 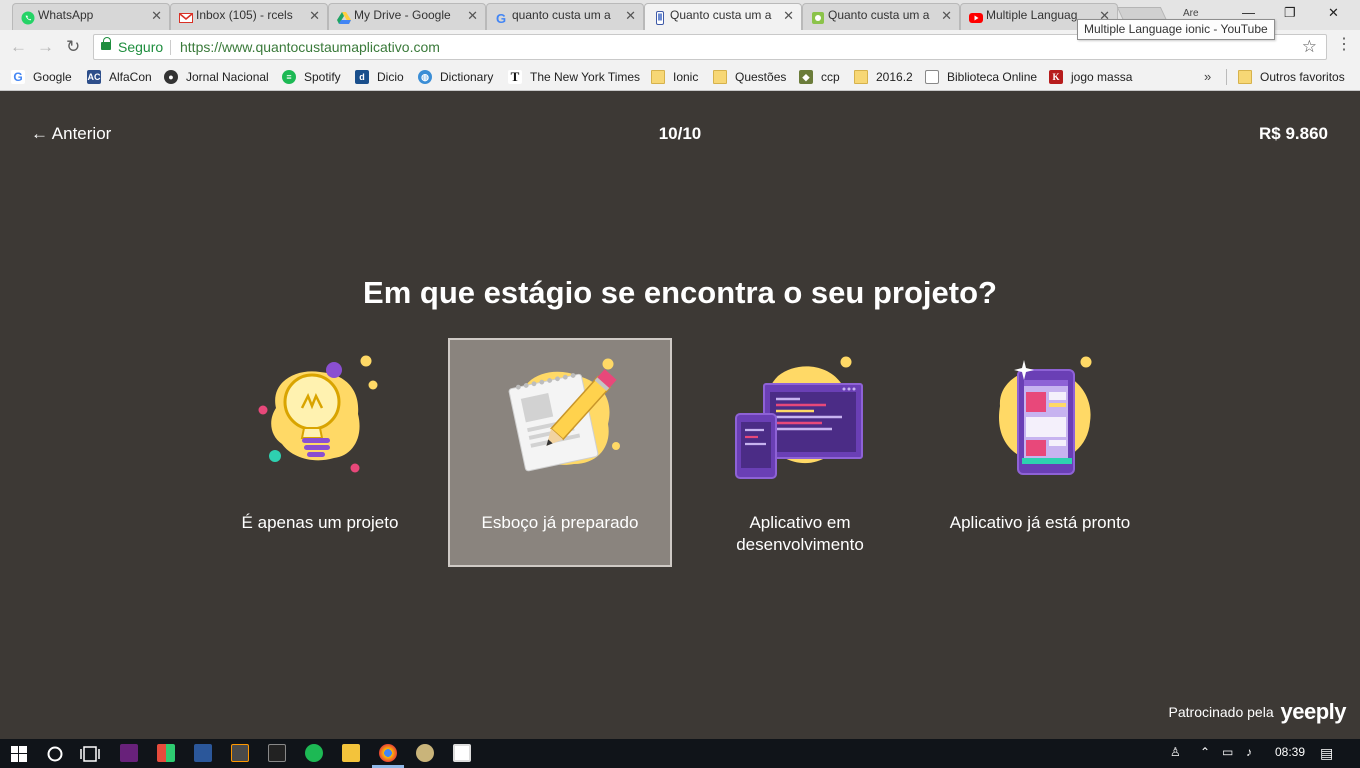 What do you see at coordinates (686, 77) in the screenshot?
I see `bookmark-label: Ionic` at bounding box center [686, 77].